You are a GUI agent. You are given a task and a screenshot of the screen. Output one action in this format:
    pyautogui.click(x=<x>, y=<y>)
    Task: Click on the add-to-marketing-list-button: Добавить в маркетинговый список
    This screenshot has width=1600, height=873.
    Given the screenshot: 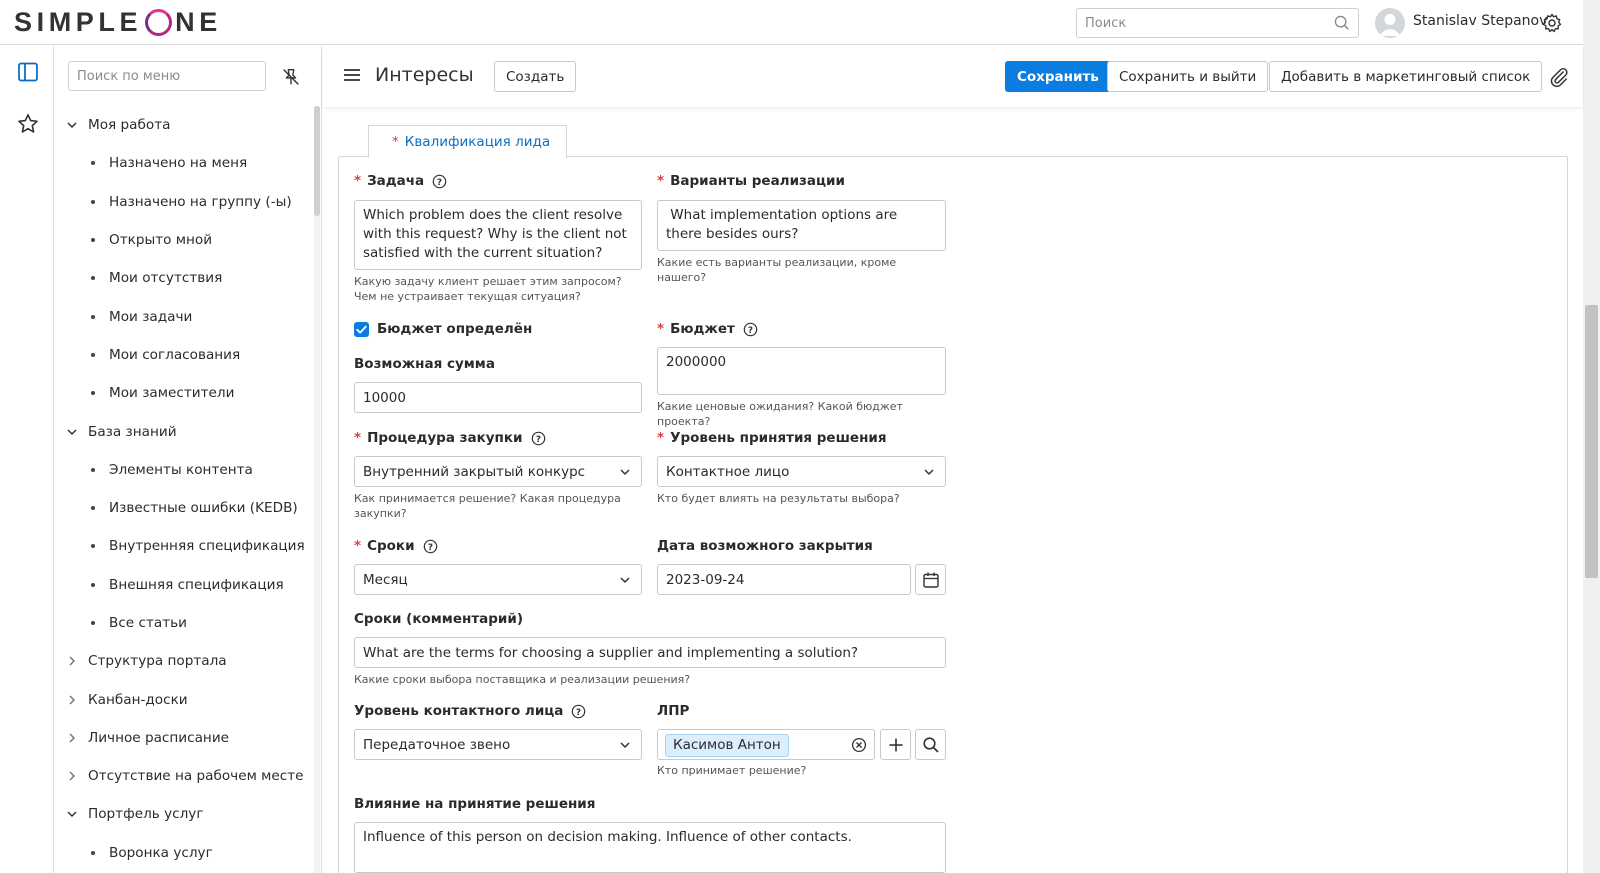 What is the action you would take?
    pyautogui.click(x=1406, y=76)
    